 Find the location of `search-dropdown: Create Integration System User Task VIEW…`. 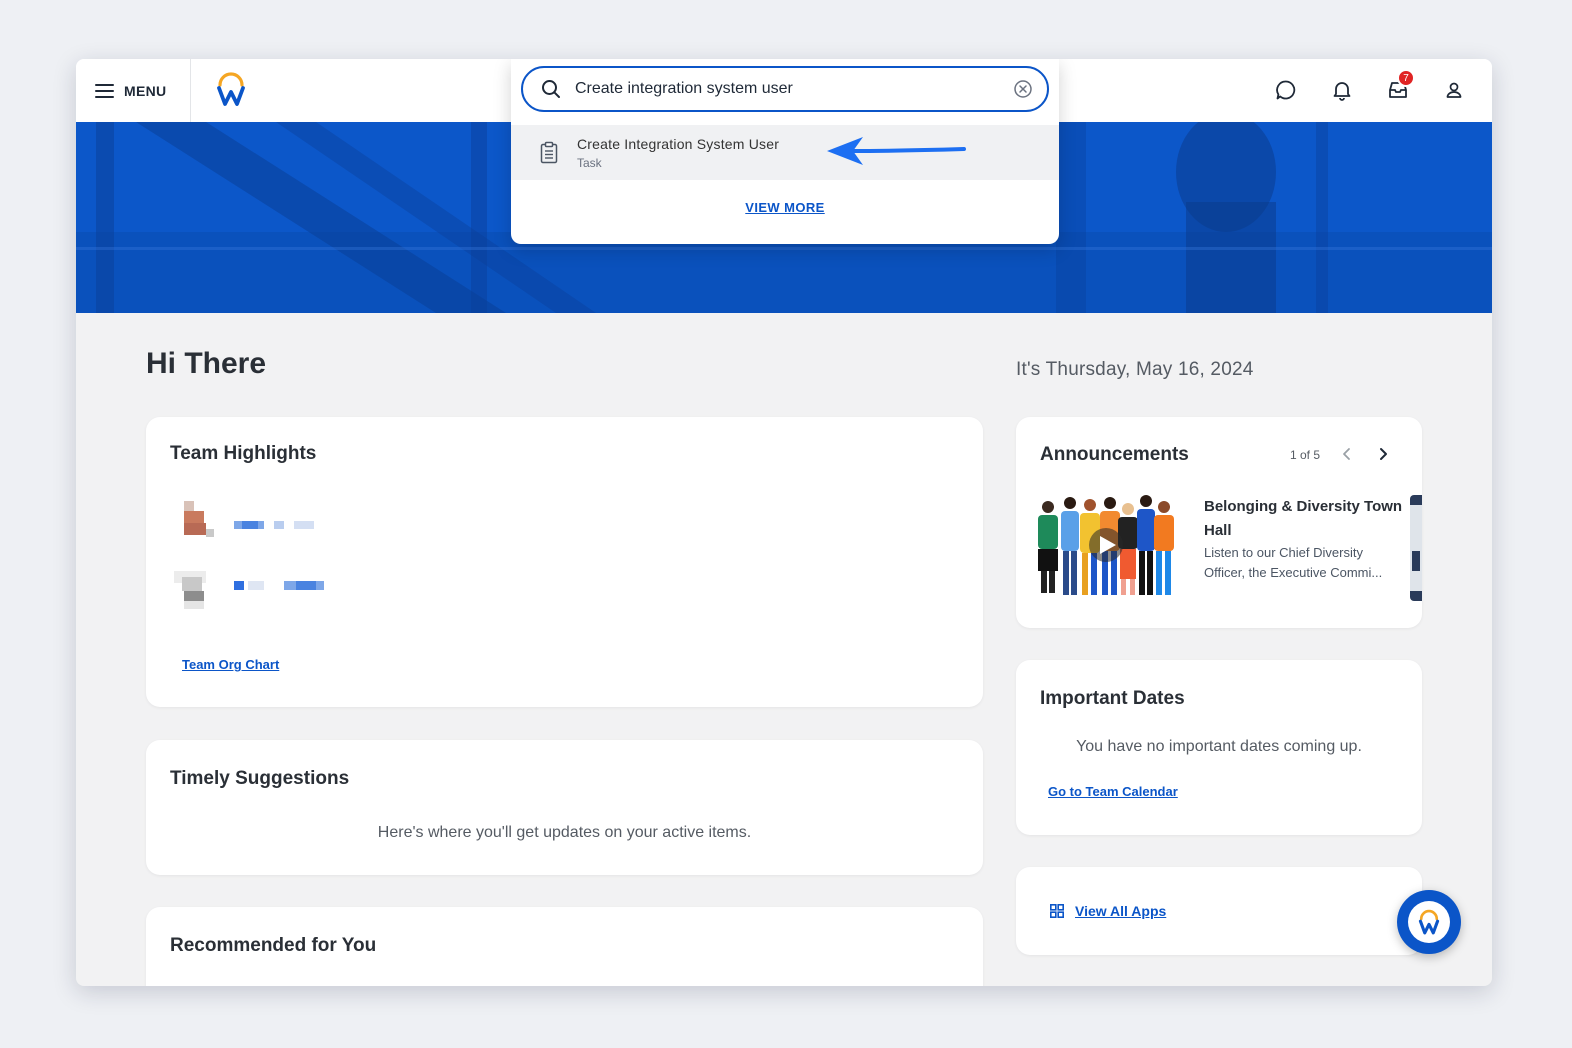

search-dropdown: Create Integration System User Task VIEW… is located at coordinates (785, 151).